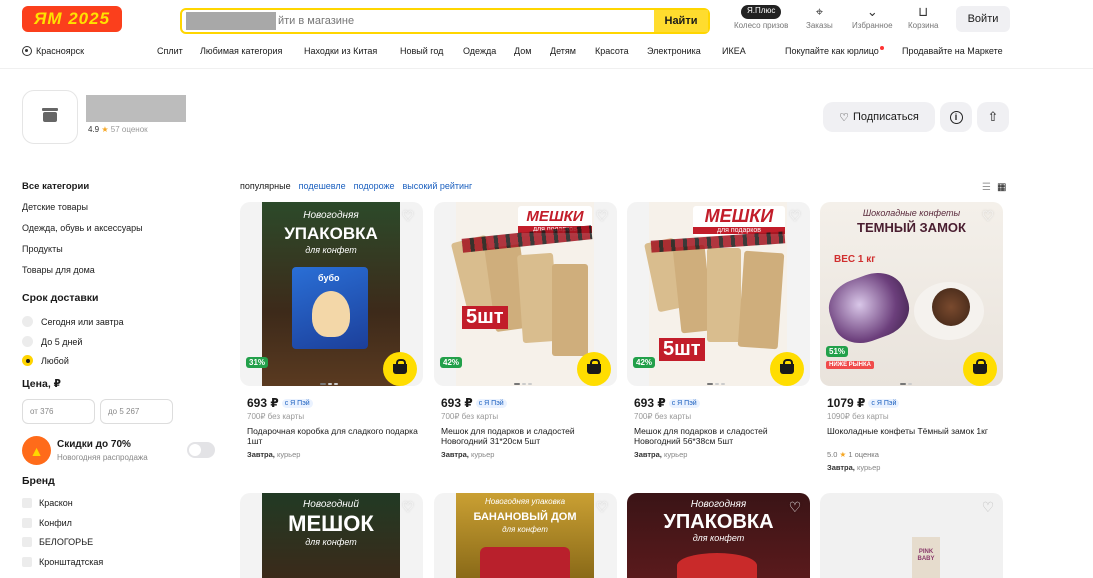 This screenshot has height=578, width=1093. I want to click on product-card: Новогодний МЕШОК для конфет ♡, so click(331, 535).